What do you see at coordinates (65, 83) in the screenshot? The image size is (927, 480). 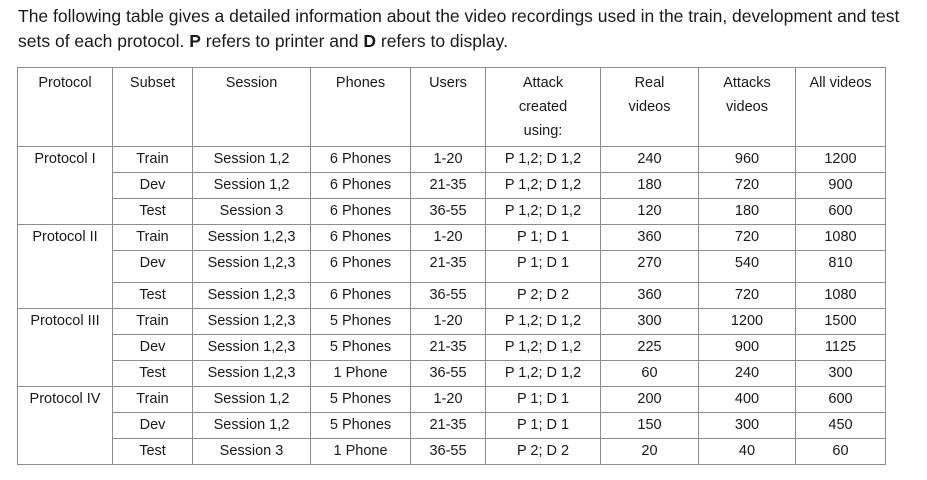 I see `header-protocol-label: Protocol` at bounding box center [65, 83].